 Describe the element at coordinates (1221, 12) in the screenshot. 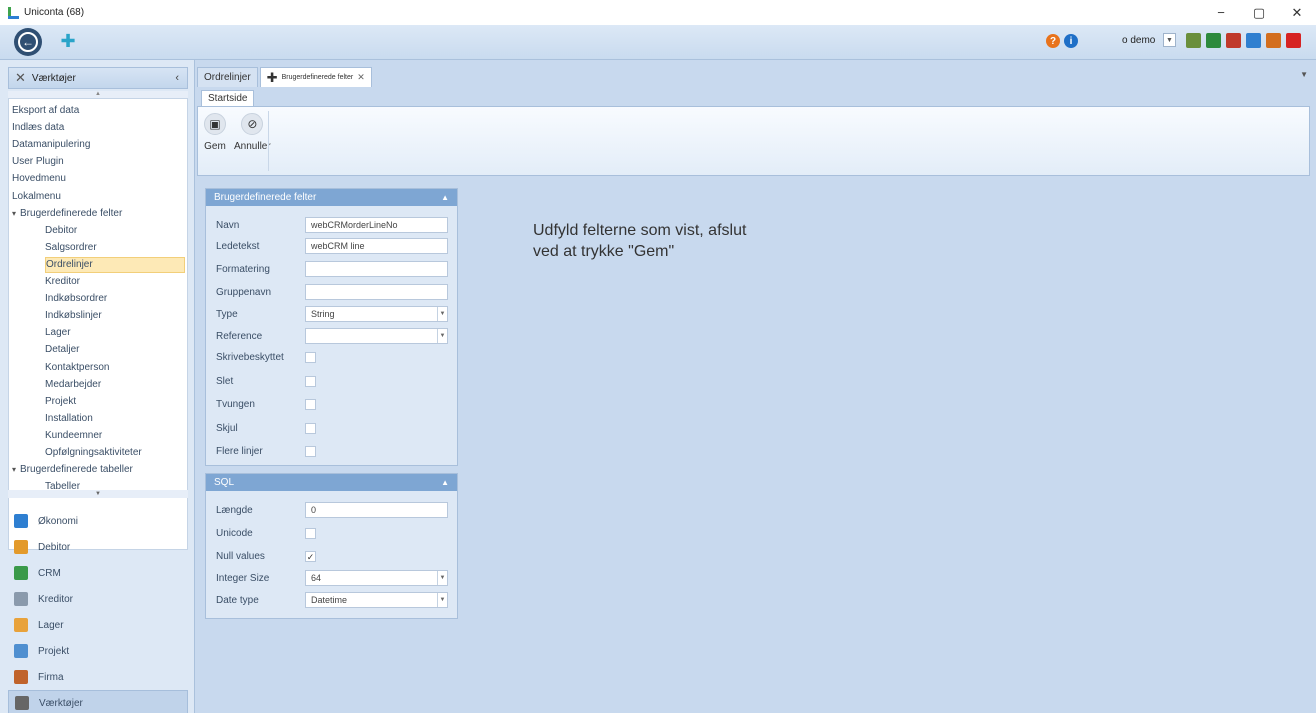

I see `minimize-button: −` at that location.